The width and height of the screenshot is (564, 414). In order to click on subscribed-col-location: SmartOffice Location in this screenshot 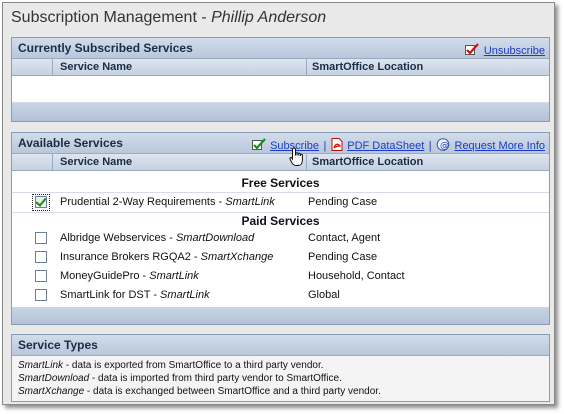, I will do `click(368, 67)`.